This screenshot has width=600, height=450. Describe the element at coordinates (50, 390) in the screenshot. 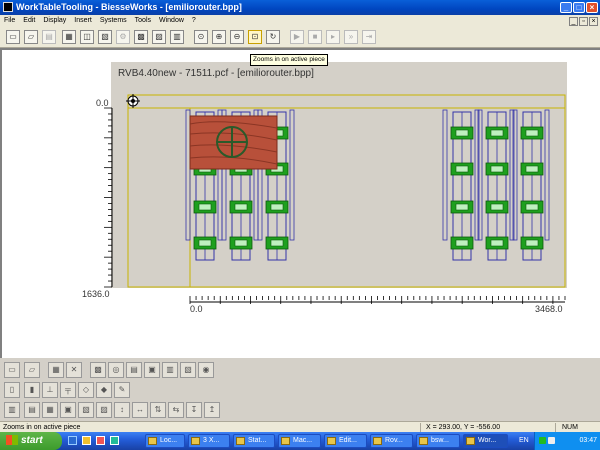

I see `tool-m-icon: ⊥` at that location.